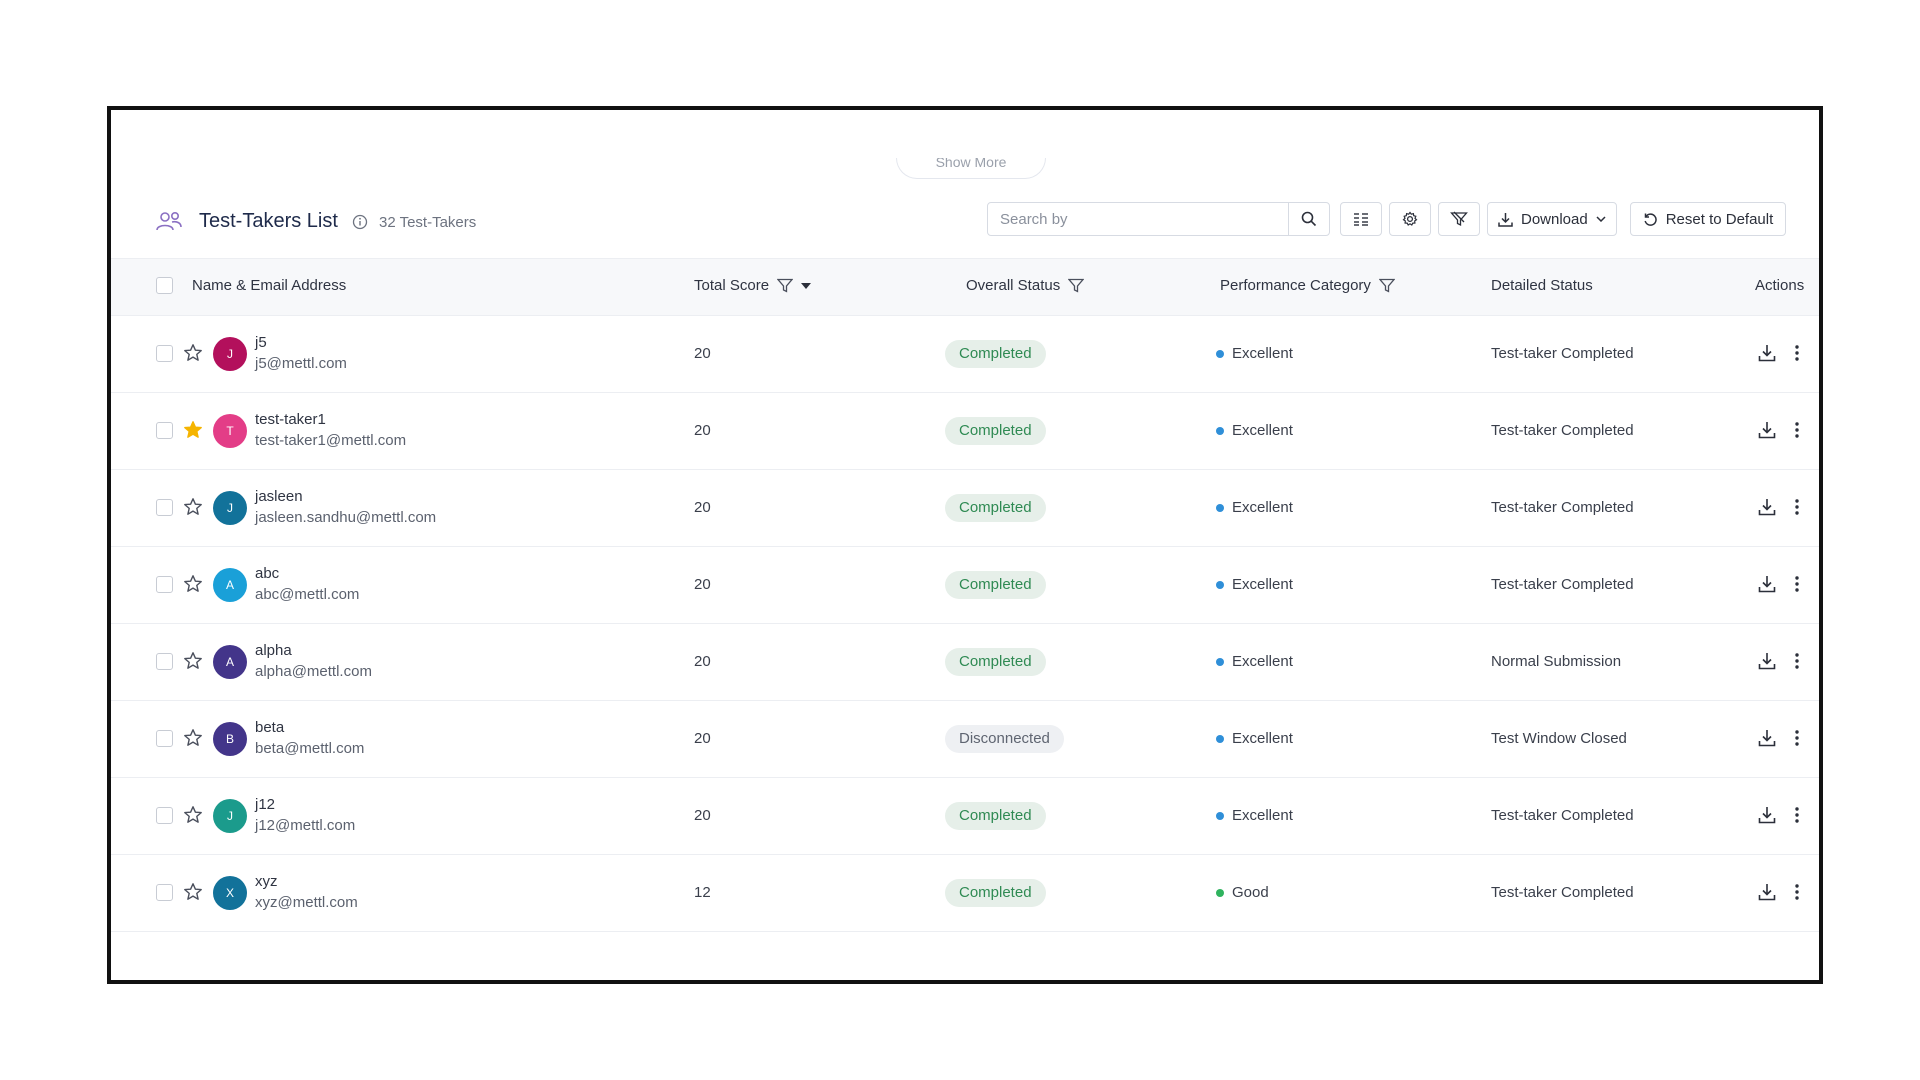 This screenshot has width=1920, height=1080. I want to click on test-taker-name: abc, so click(267, 573).